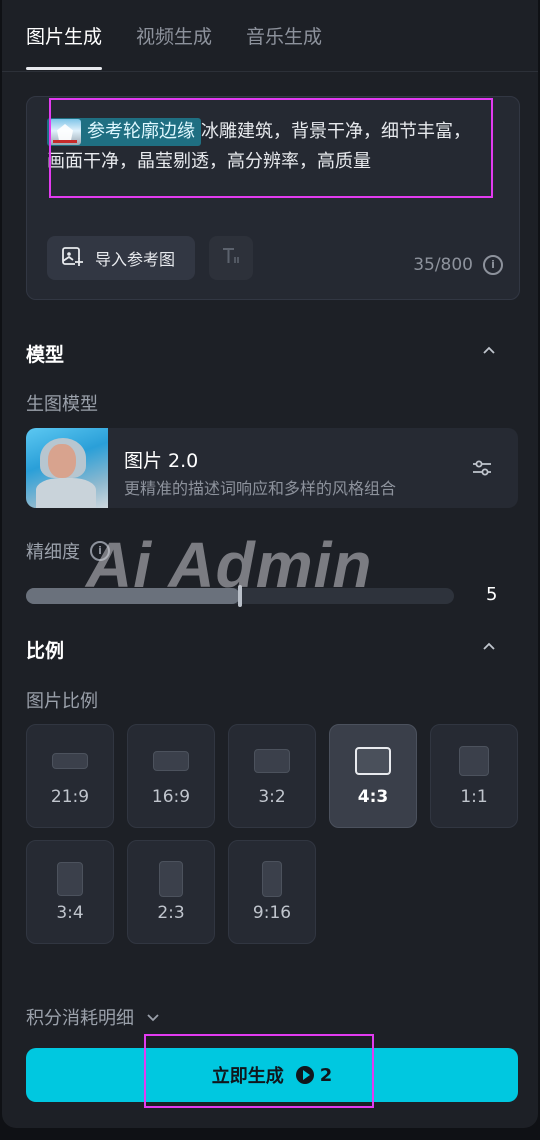 This screenshot has width=540, height=1140. Describe the element at coordinates (493, 265) in the screenshot. I see `info-icon: i` at that location.